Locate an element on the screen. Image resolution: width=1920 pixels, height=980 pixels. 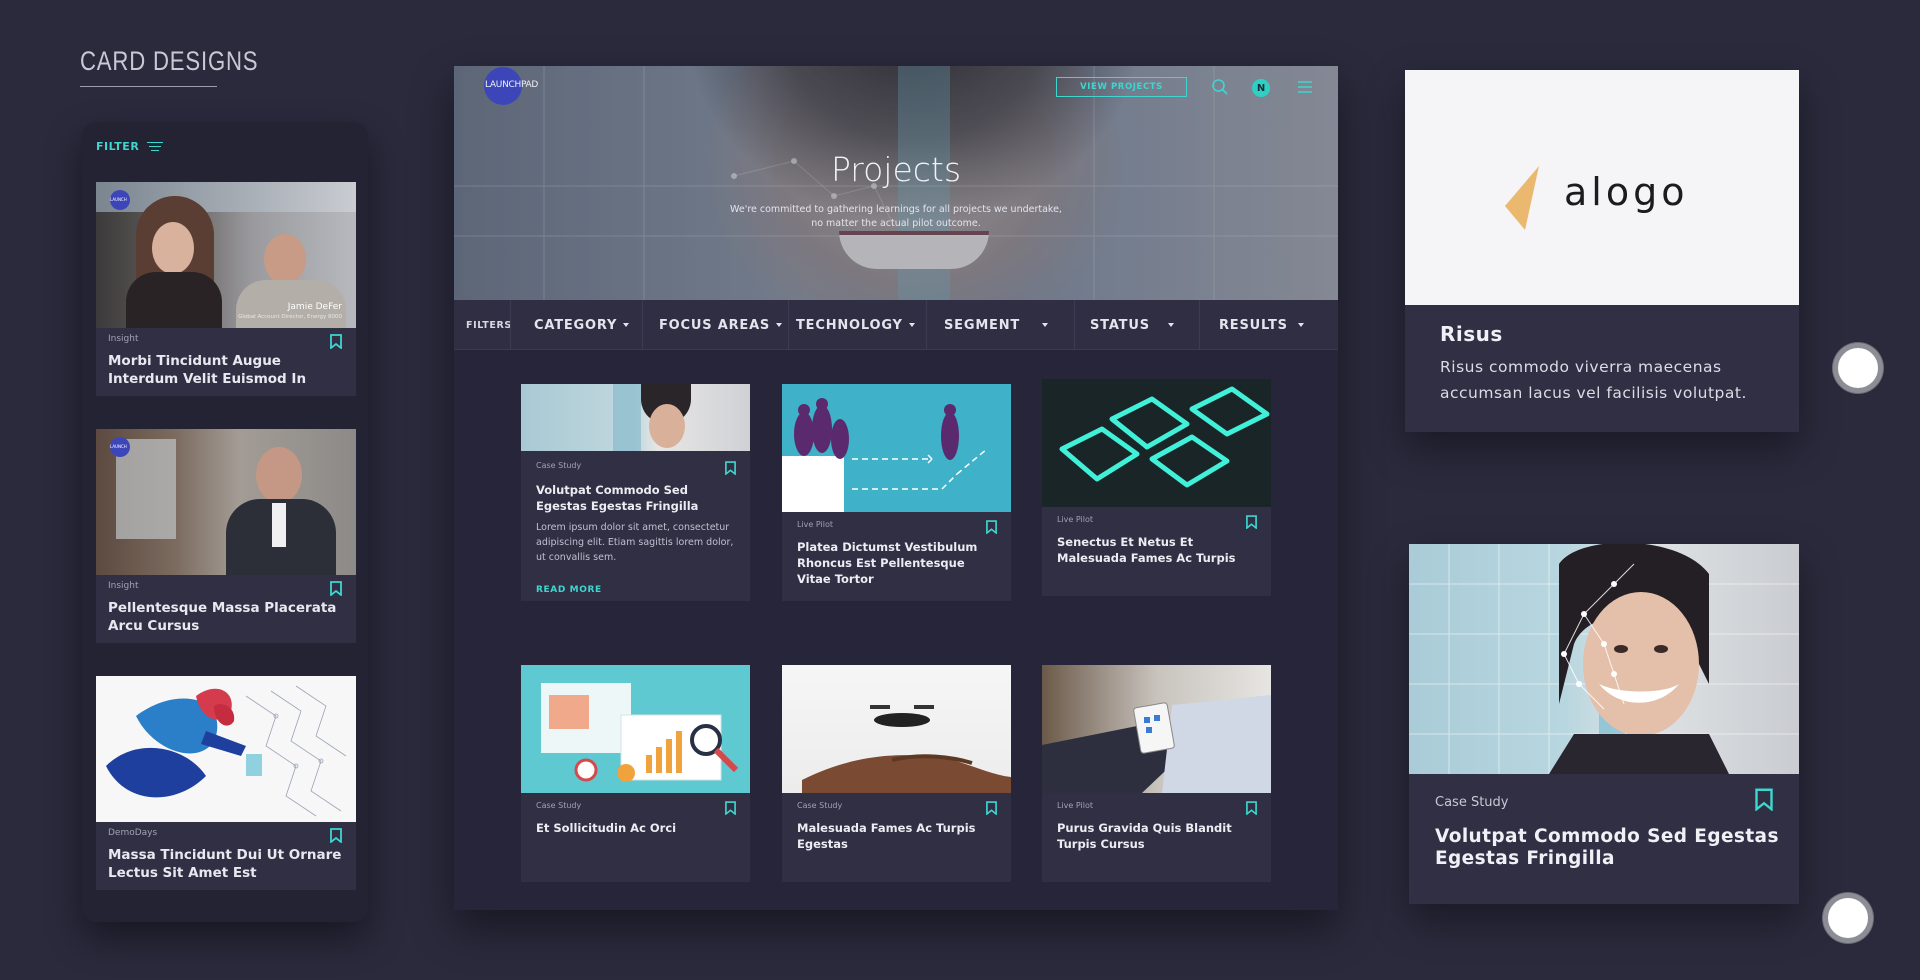
hero-title: Projects is located at coordinates (896, 169).